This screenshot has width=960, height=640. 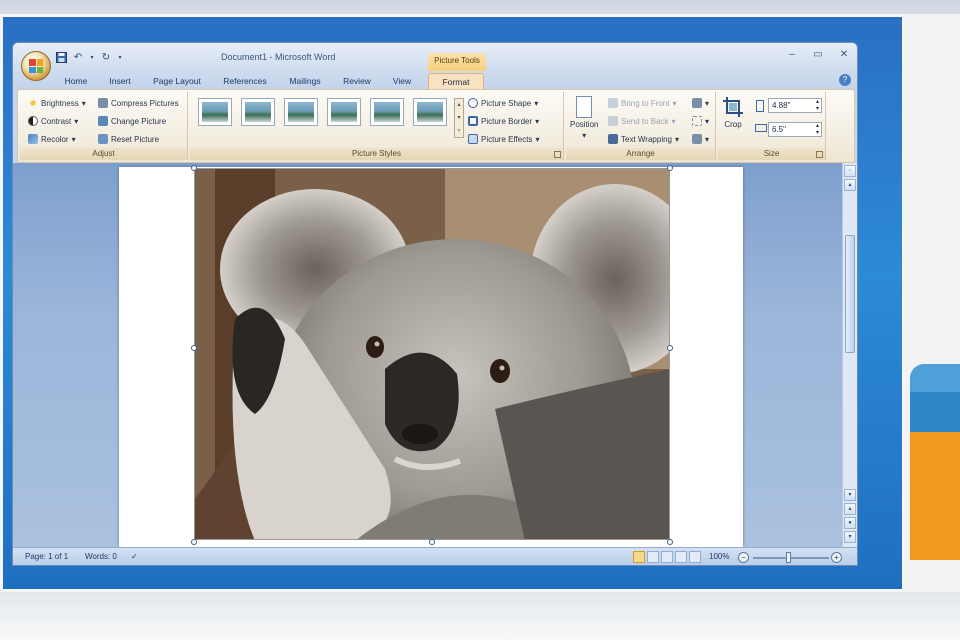 I want to click on gallery-scroll: ▴ ▾ ▿, so click(x=459, y=118).